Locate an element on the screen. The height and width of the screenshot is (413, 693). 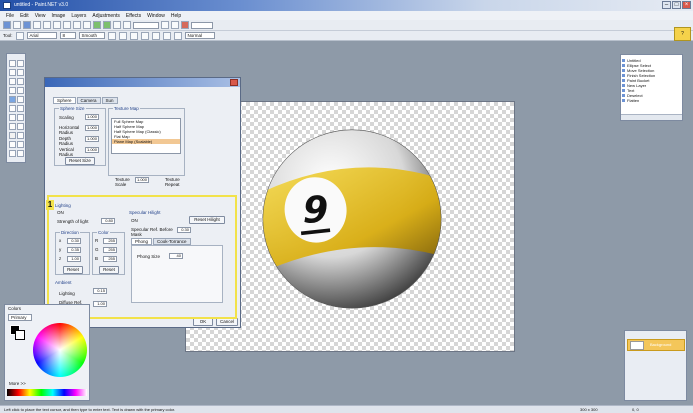
ok-button: OK is located at coordinates (203, 322).